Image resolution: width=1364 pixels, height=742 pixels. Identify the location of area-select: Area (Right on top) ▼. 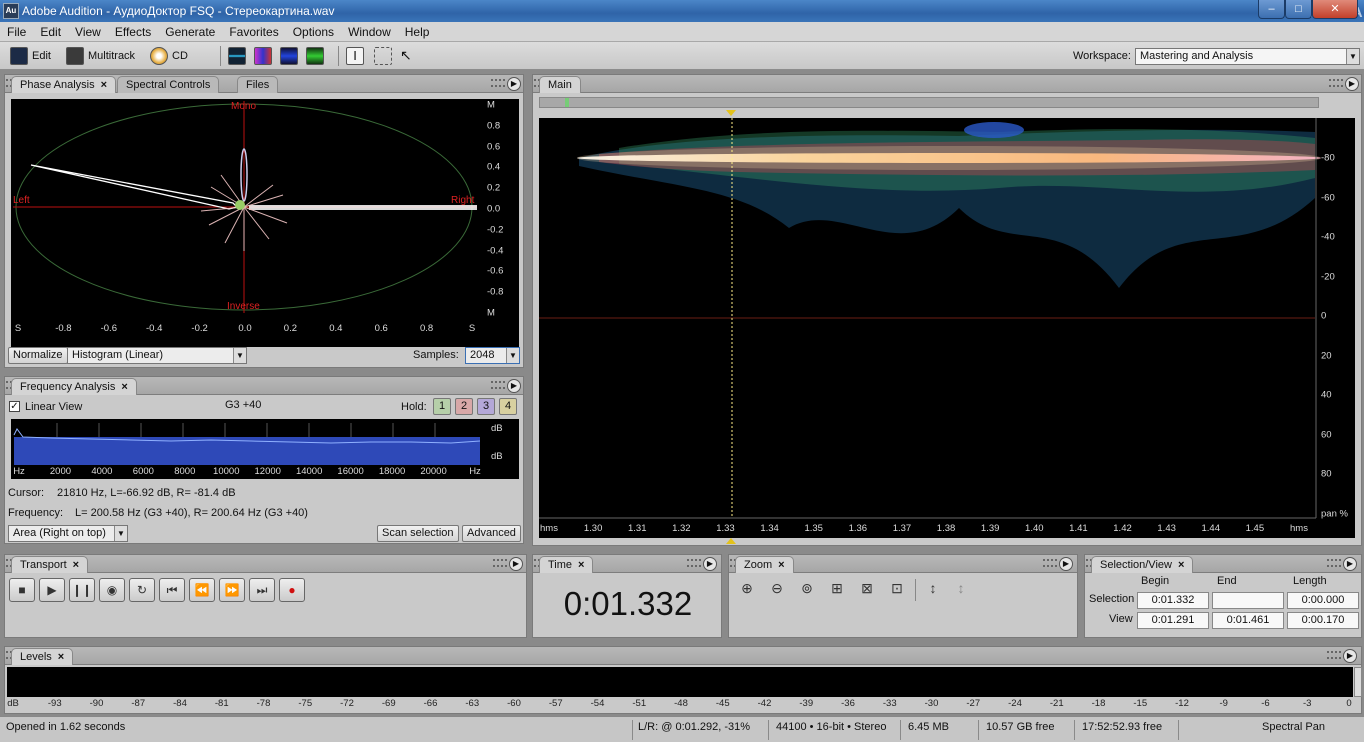
(68, 533).